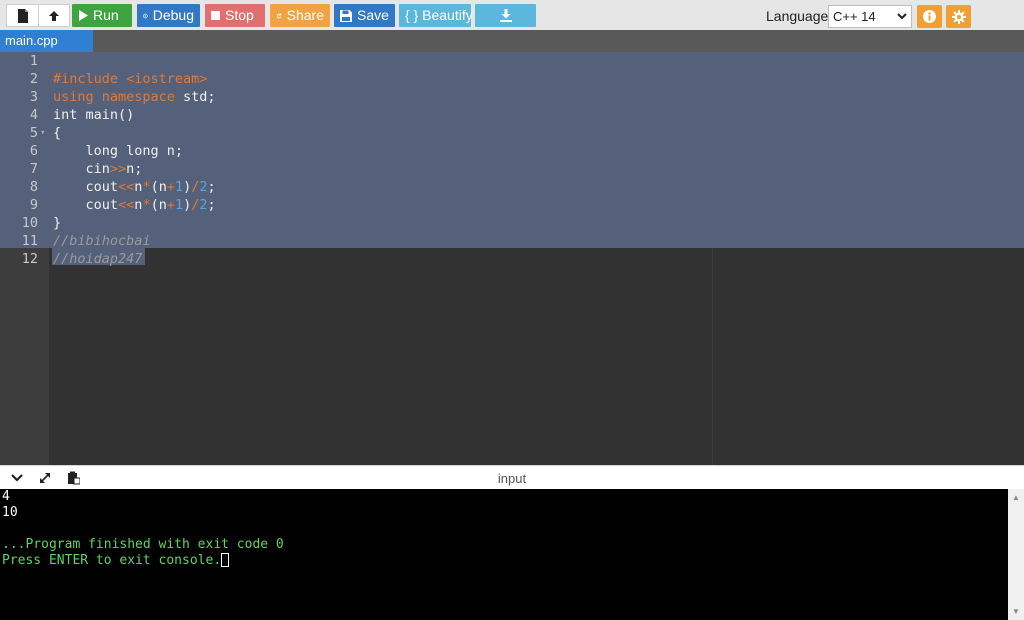  What do you see at coordinates (512, 97) in the screenshot?
I see `code-line: 3 using namespace std;` at bounding box center [512, 97].